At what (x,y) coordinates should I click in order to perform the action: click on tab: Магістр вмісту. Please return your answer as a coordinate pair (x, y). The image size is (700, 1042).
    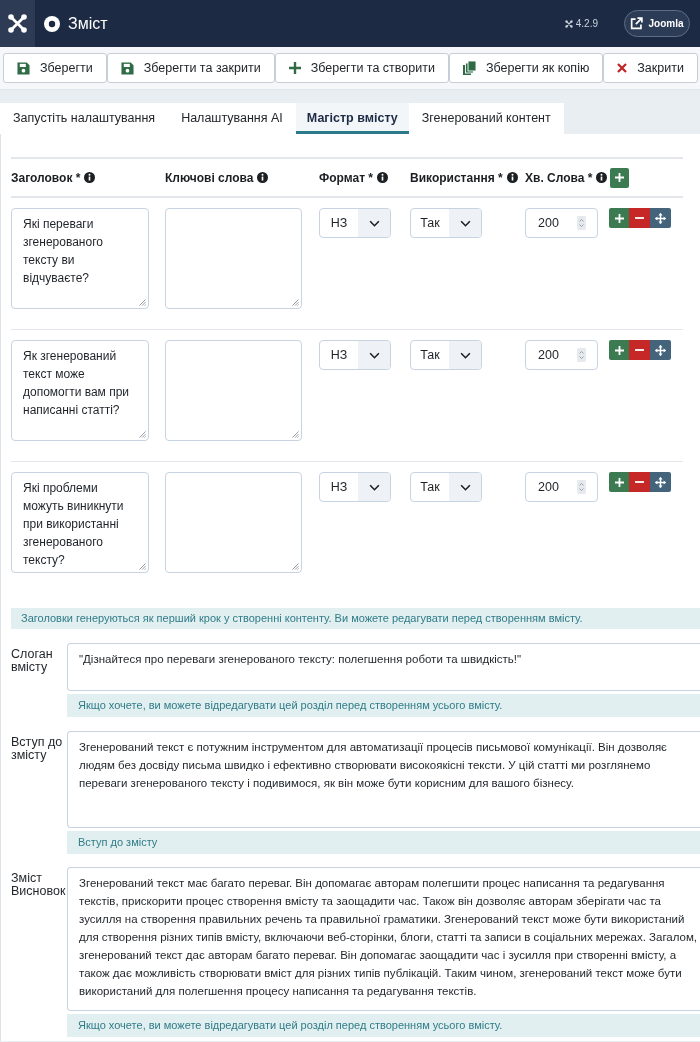
    Looking at the image, I should click on (352, 118).